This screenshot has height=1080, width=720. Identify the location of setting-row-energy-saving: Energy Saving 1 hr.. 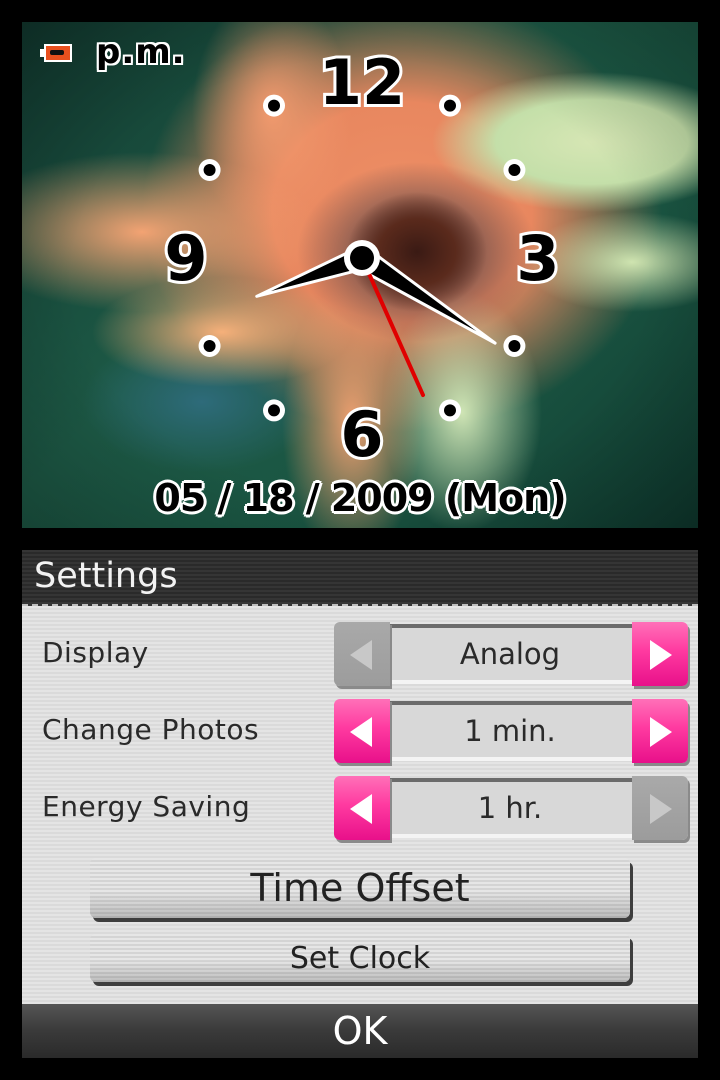
(360, 809).